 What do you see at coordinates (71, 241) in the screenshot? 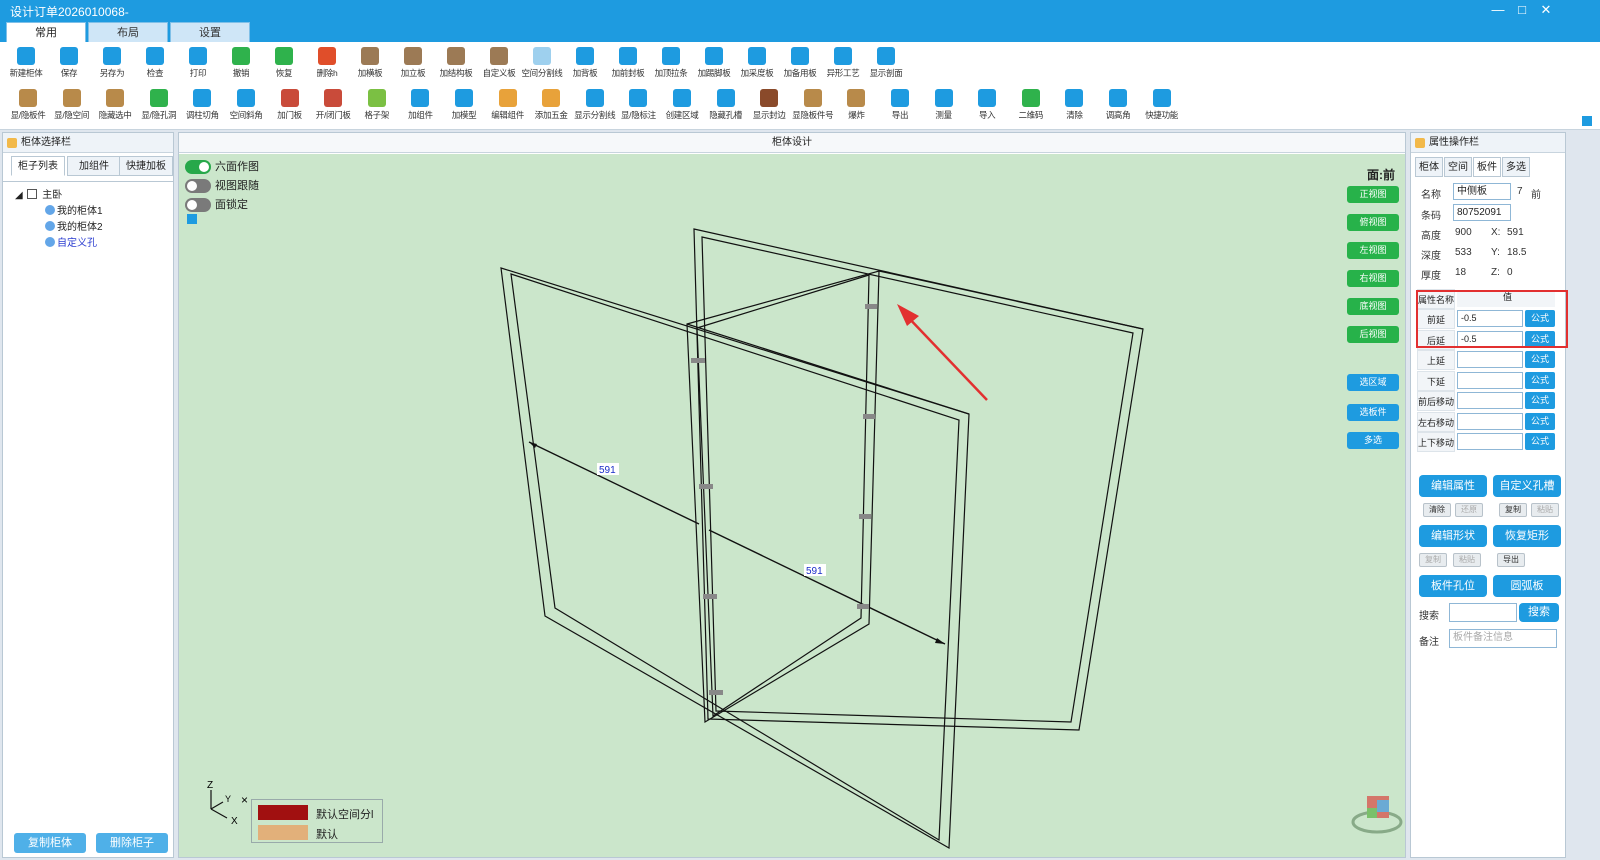
I see `tree-item-selected: 自定义孔` at bounding box center [71, 241].